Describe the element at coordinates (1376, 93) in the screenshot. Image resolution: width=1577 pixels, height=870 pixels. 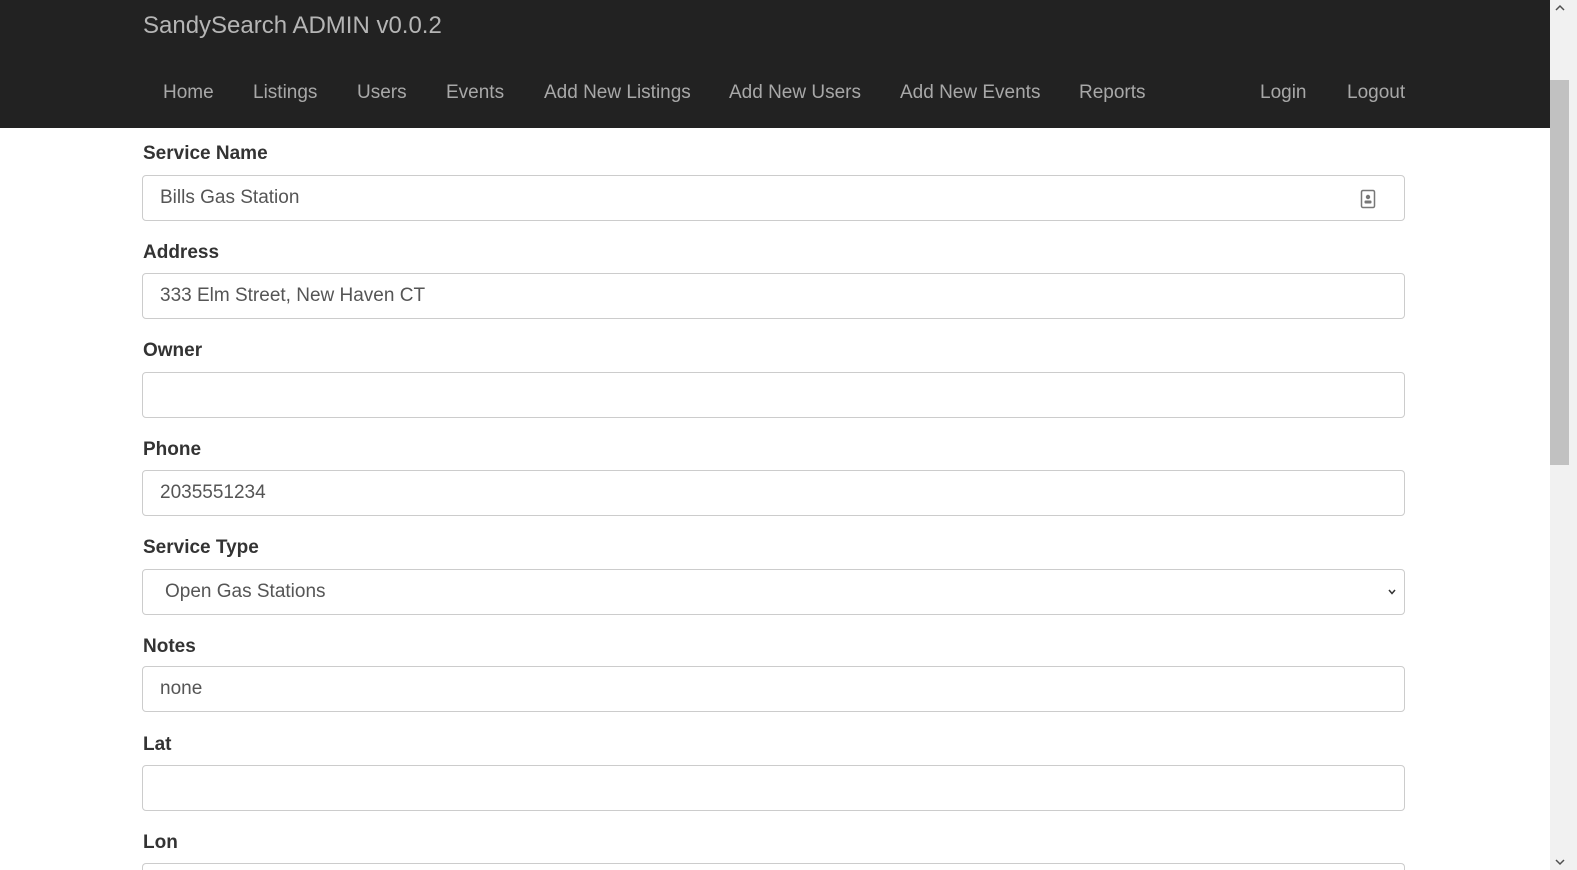
I see `nav-logout: Logout` at that location.